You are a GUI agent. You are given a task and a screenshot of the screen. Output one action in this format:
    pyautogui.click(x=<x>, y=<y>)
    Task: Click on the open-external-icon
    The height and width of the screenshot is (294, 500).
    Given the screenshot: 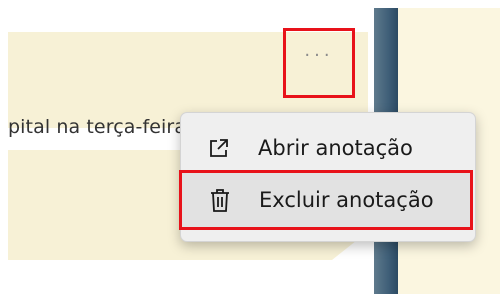 What is the action you would take?
    pyautogui.click(x=219, y=148)
    